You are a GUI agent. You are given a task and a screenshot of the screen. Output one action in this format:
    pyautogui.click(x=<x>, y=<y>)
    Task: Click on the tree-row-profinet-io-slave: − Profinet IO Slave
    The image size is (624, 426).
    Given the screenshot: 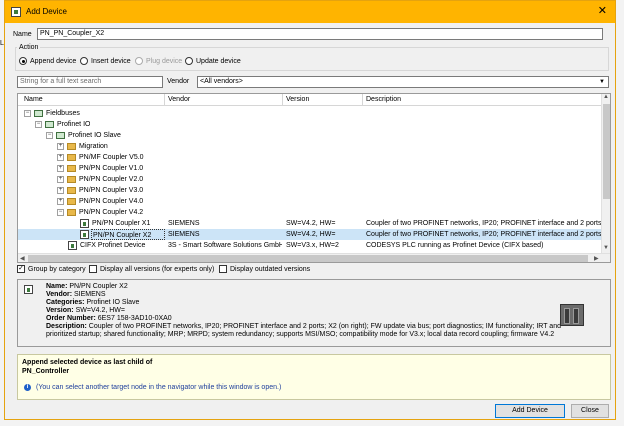 What is the action you would take?
    pyautogui.click(x=310, y=135)
    